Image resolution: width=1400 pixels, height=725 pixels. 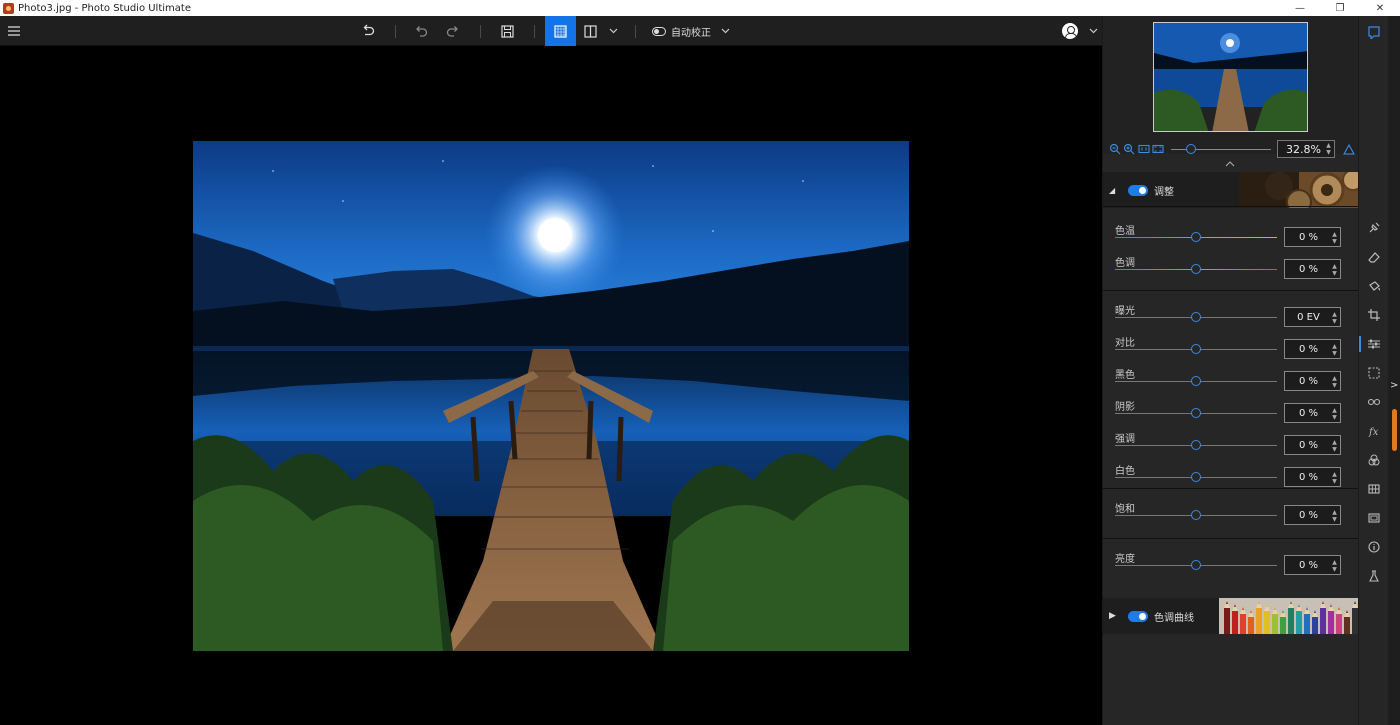 What do you see at coordinates (14, 31) in the screenshot?
I see `menu-button` at bounding box center [14, 31].